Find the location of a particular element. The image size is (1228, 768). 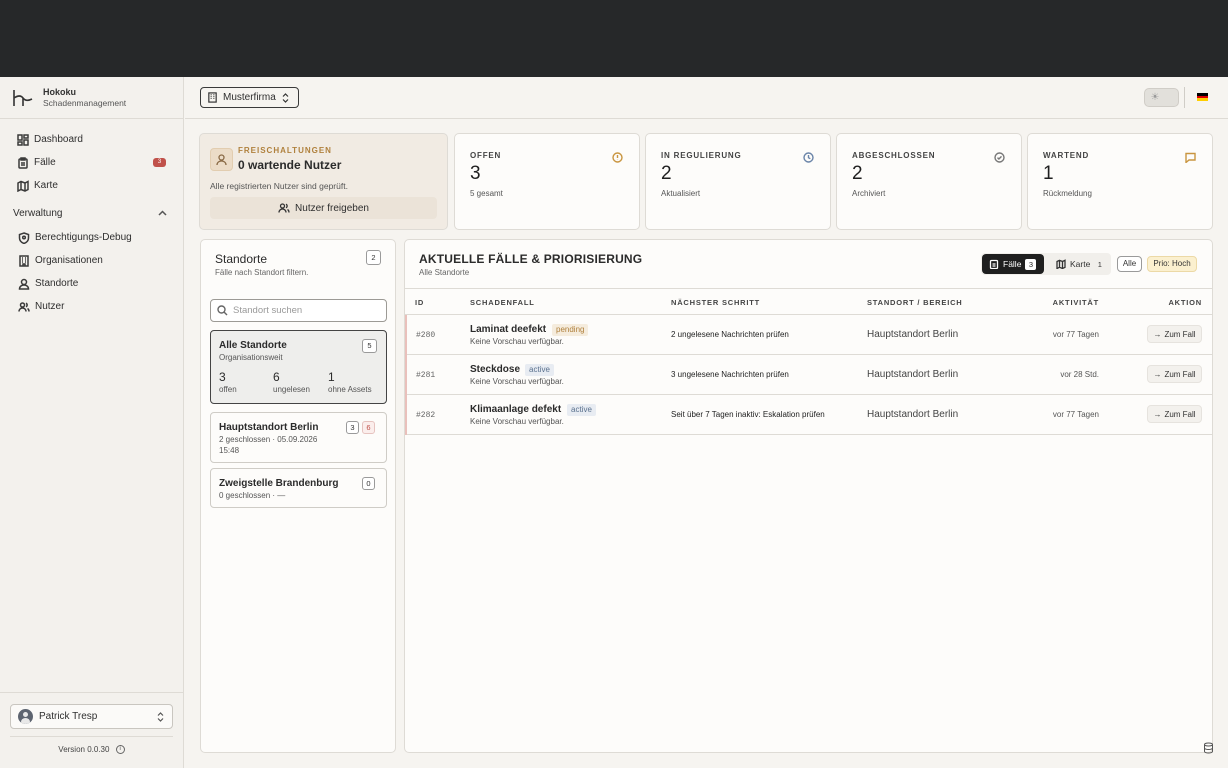

column-header: AKTION is located at coordinates (1185, 302).